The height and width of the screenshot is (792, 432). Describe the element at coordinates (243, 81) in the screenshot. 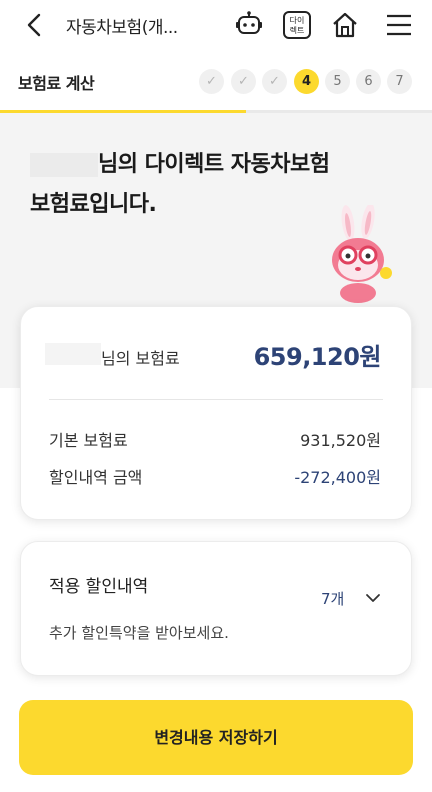

I see `step-2: ✓` at that location.